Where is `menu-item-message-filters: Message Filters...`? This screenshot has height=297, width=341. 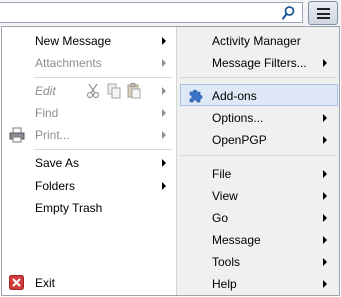 menu-item-message-filters: Message Filters... is located at coordinates (258, 63).